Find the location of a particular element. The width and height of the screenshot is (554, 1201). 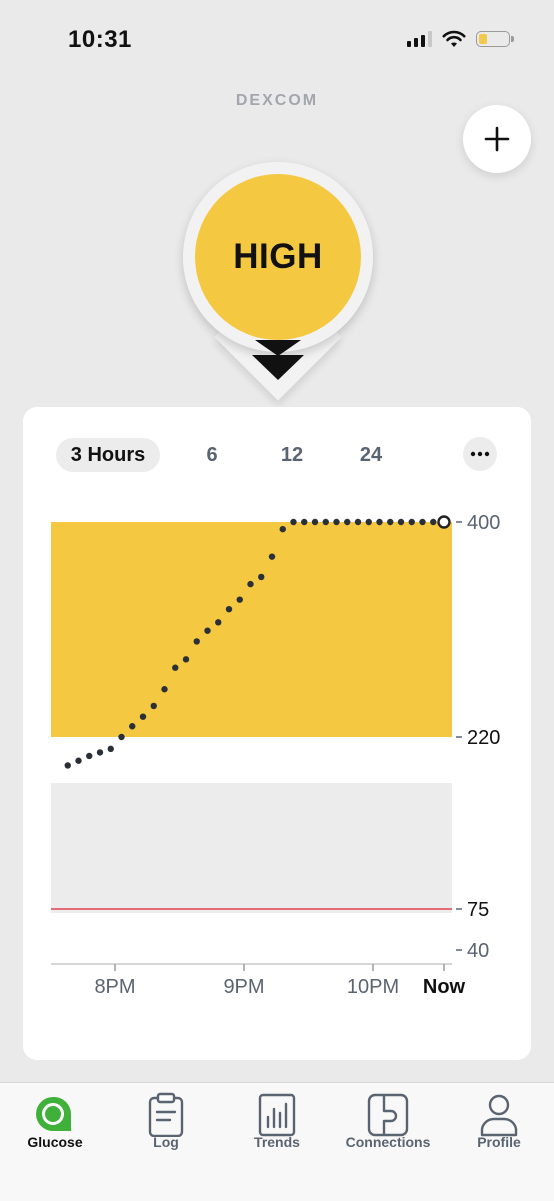

y-tick-label: 75 is located at coordinates (478, 910).